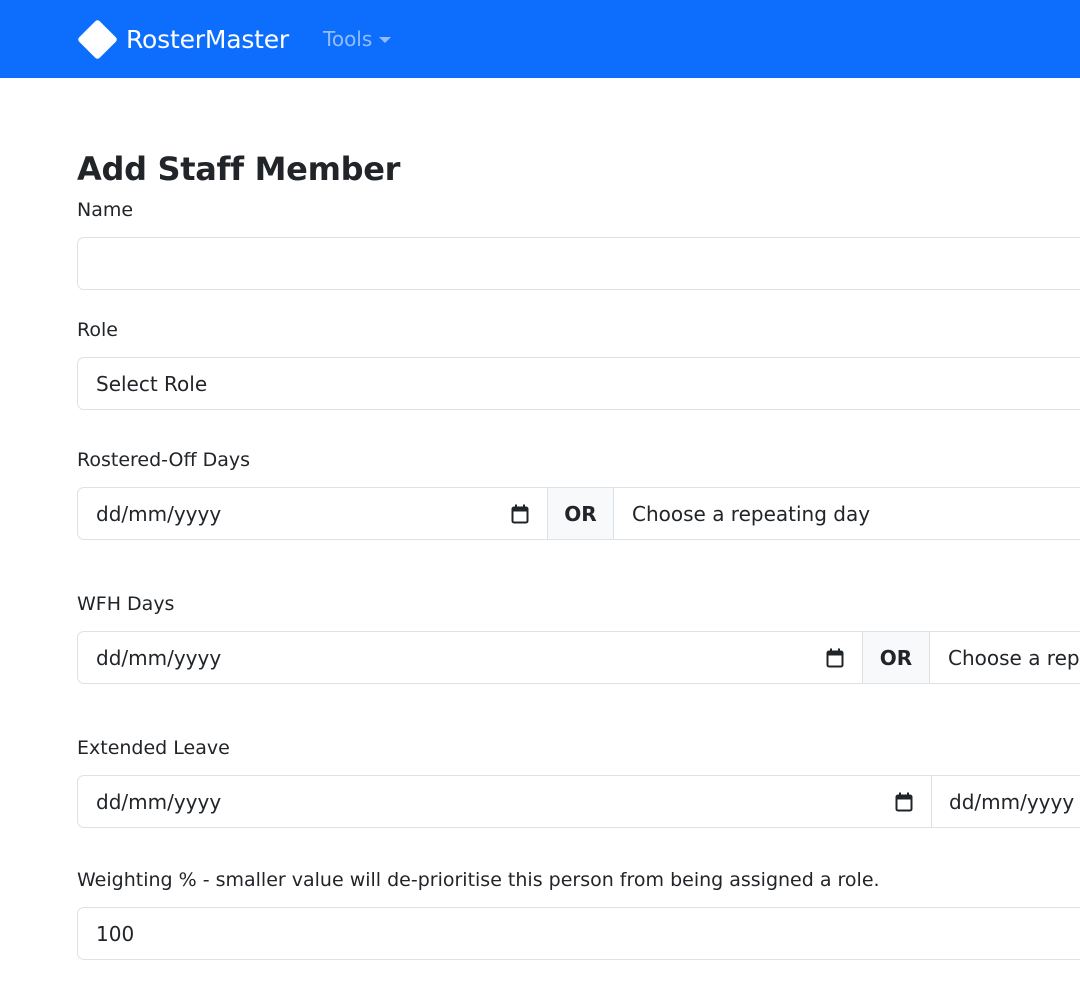 The height and width of the screenshot is (987, 1080). I want to click on extended-leave-group: dd/mm/yyyy dd/mm/yyyy, so click(578, 801).